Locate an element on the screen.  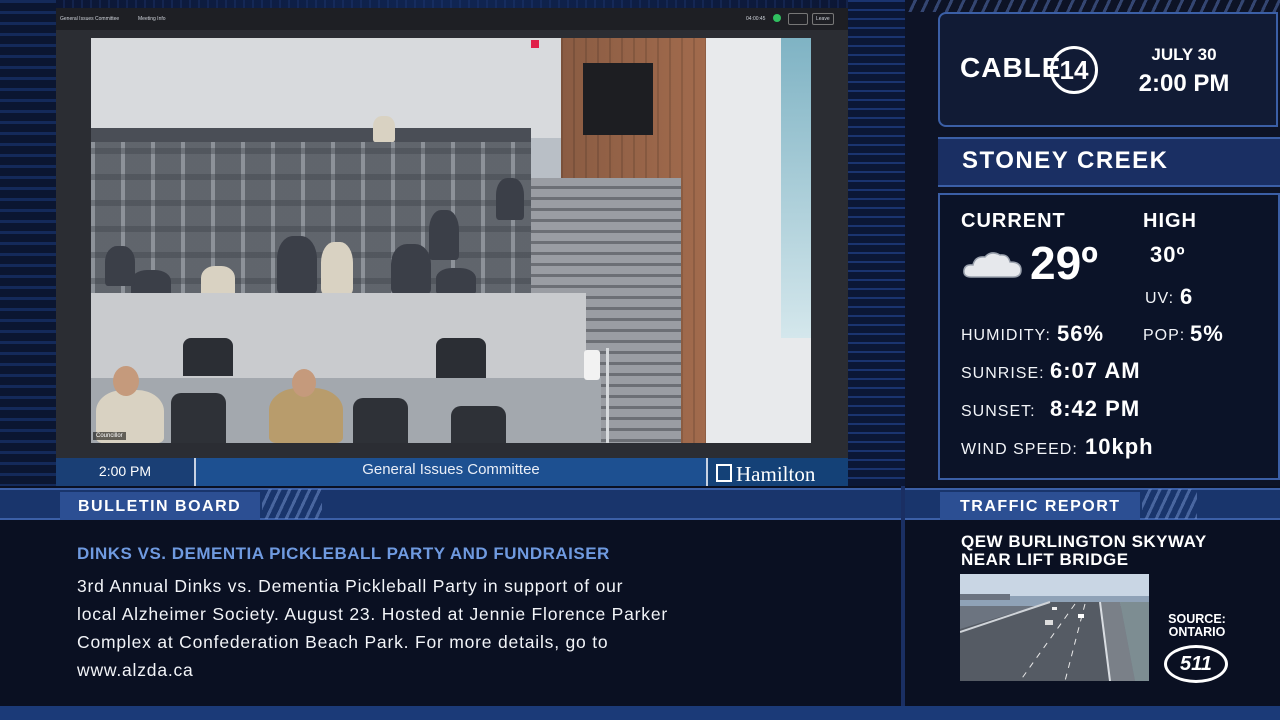
right-decor-strip is located at coordinates (876, 243).